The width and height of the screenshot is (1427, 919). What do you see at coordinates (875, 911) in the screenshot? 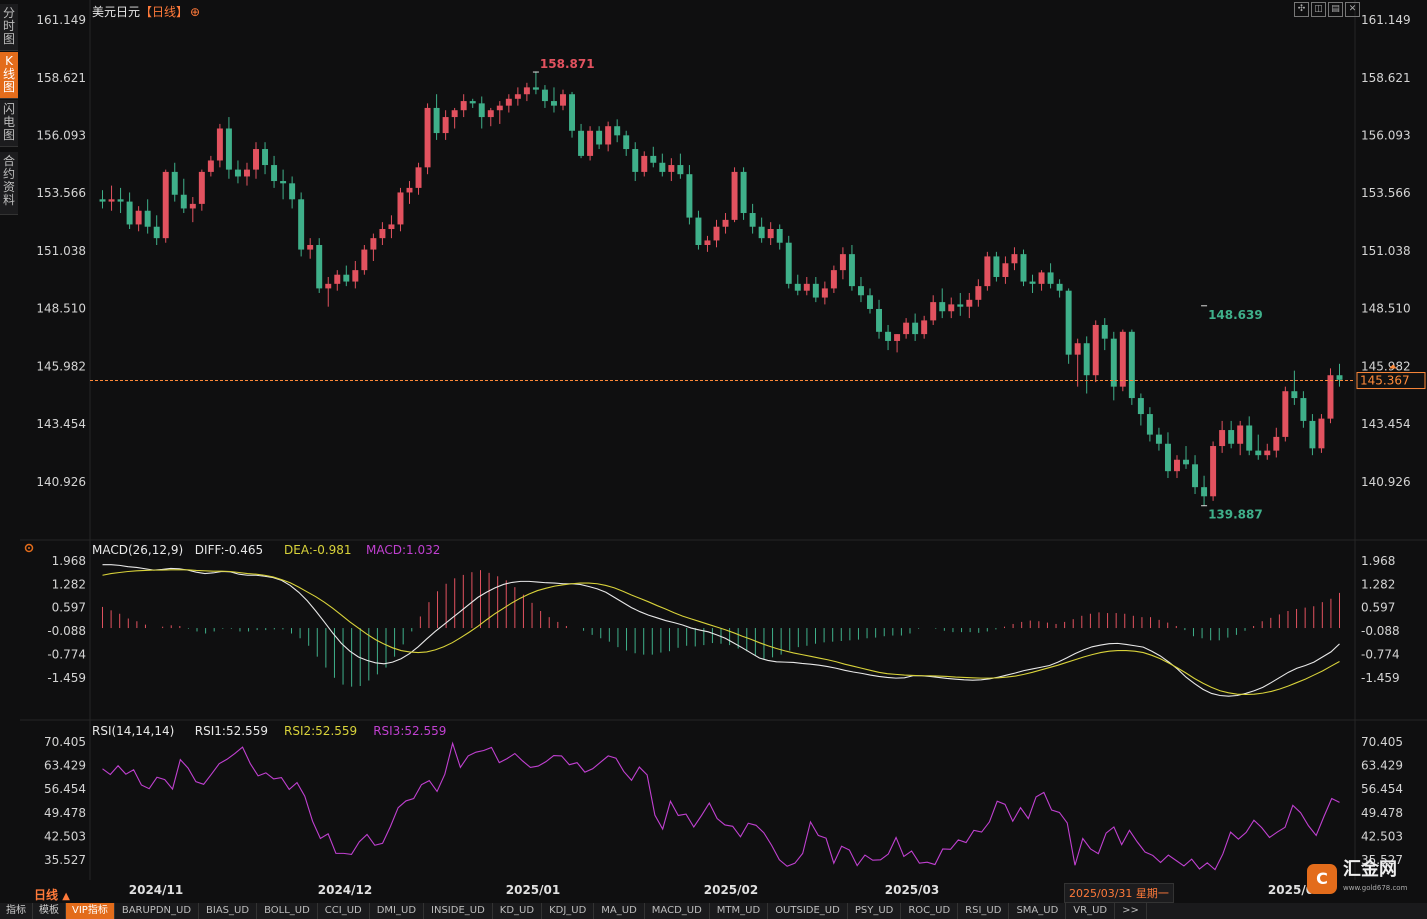
I see `indicator-tab-psy-ud: PSY_UD` at bounding box center [875, 911].